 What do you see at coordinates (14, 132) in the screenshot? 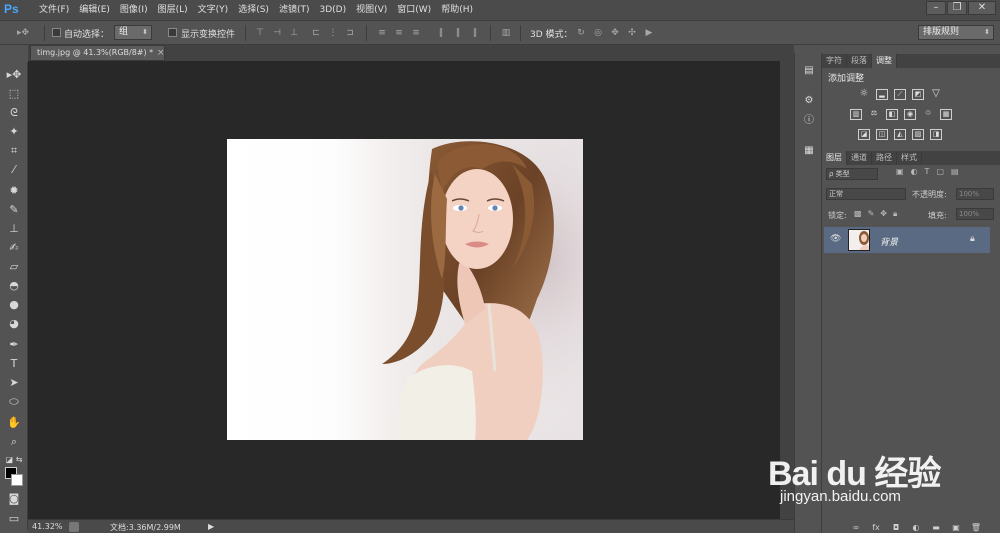
I see `quick-select-tool-icon: ✦` at bounding box center [14, 132].